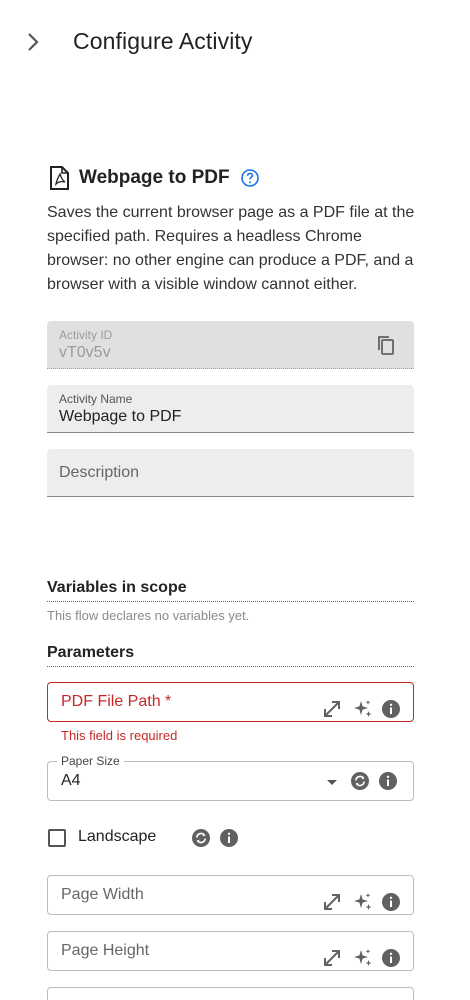 This screenshot has width=470, height=1000. Describe the element at coordinates (230, 590) in the screenshot. I see `variables-section-title: Variables in scope` at that location.